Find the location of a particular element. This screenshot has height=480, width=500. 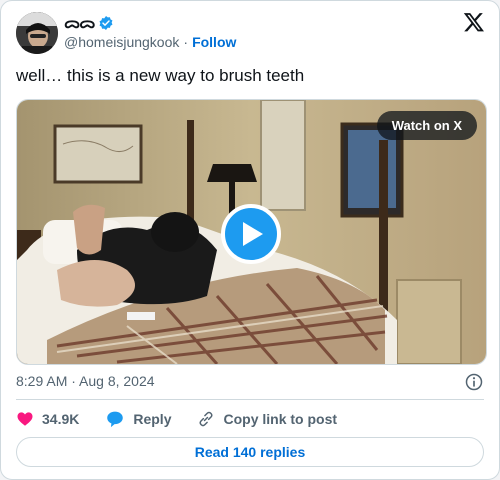

play-icon is located at coordinates (253, 234).